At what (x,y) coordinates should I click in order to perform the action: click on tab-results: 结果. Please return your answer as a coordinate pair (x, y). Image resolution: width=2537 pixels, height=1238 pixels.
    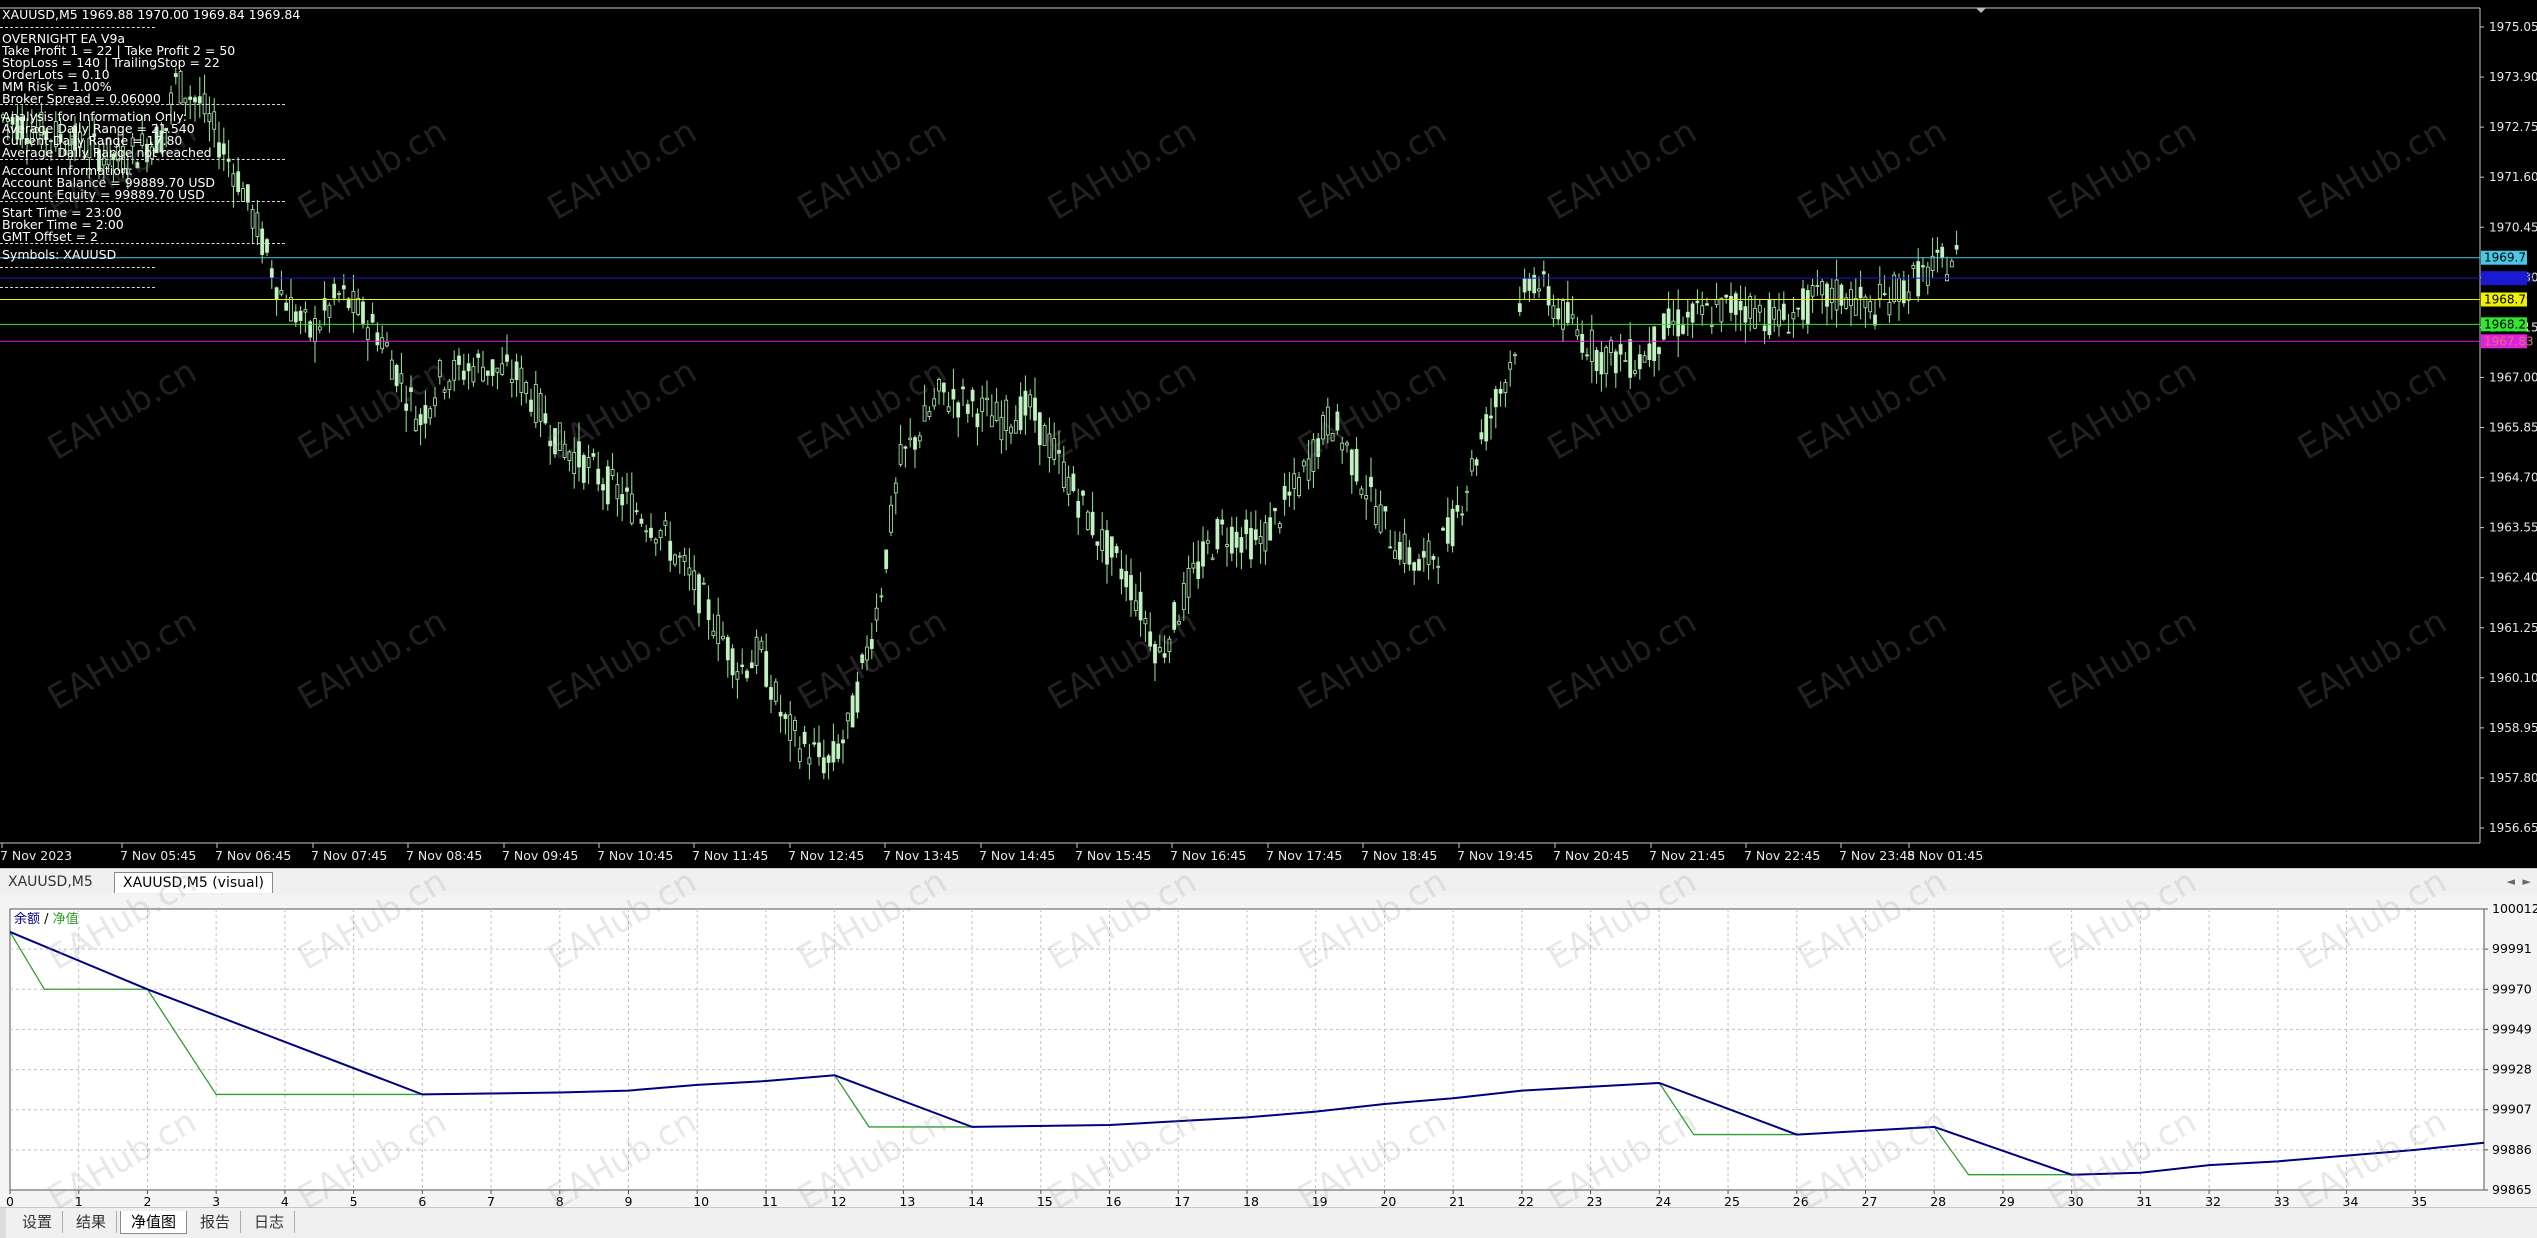
    Looking at the image, I should click on (92, 1222).